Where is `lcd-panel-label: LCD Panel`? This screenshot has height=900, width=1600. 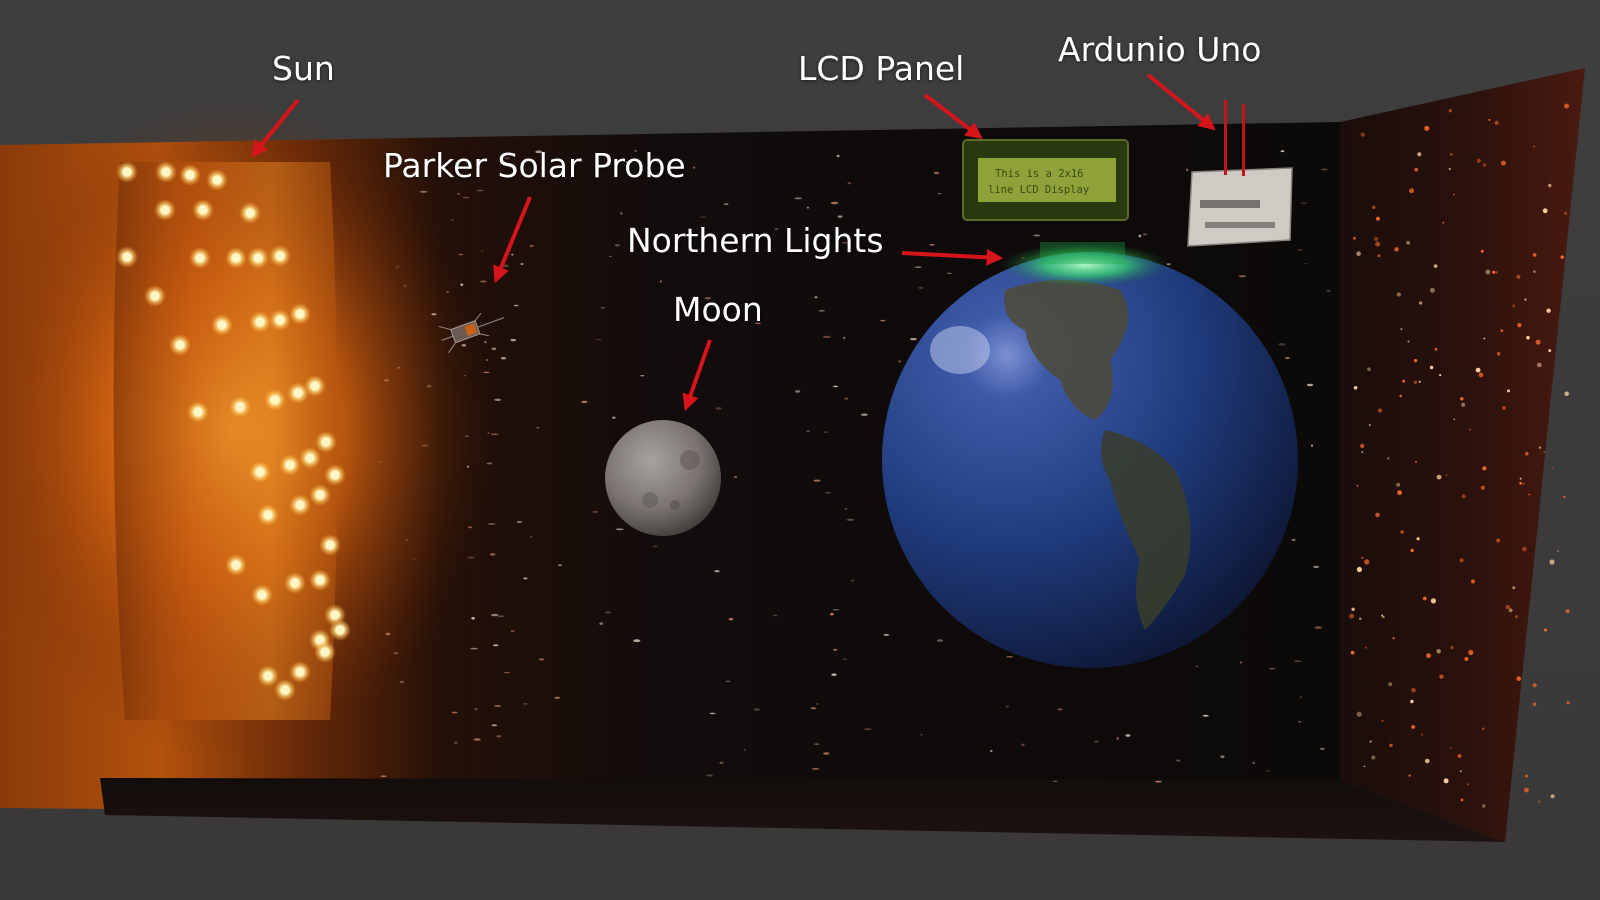 lcd-panel-label: LCD Panel is located at coordinates (881, 68).